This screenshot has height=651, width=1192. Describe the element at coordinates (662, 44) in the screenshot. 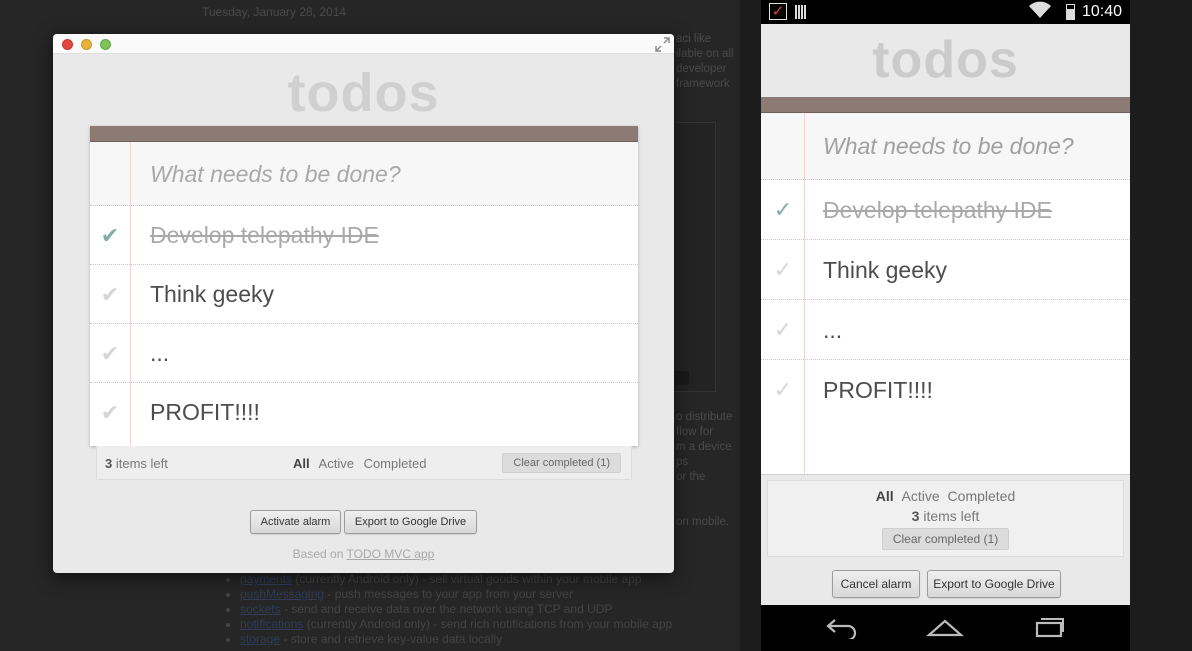

I see `fullscreen-icon` at that location.